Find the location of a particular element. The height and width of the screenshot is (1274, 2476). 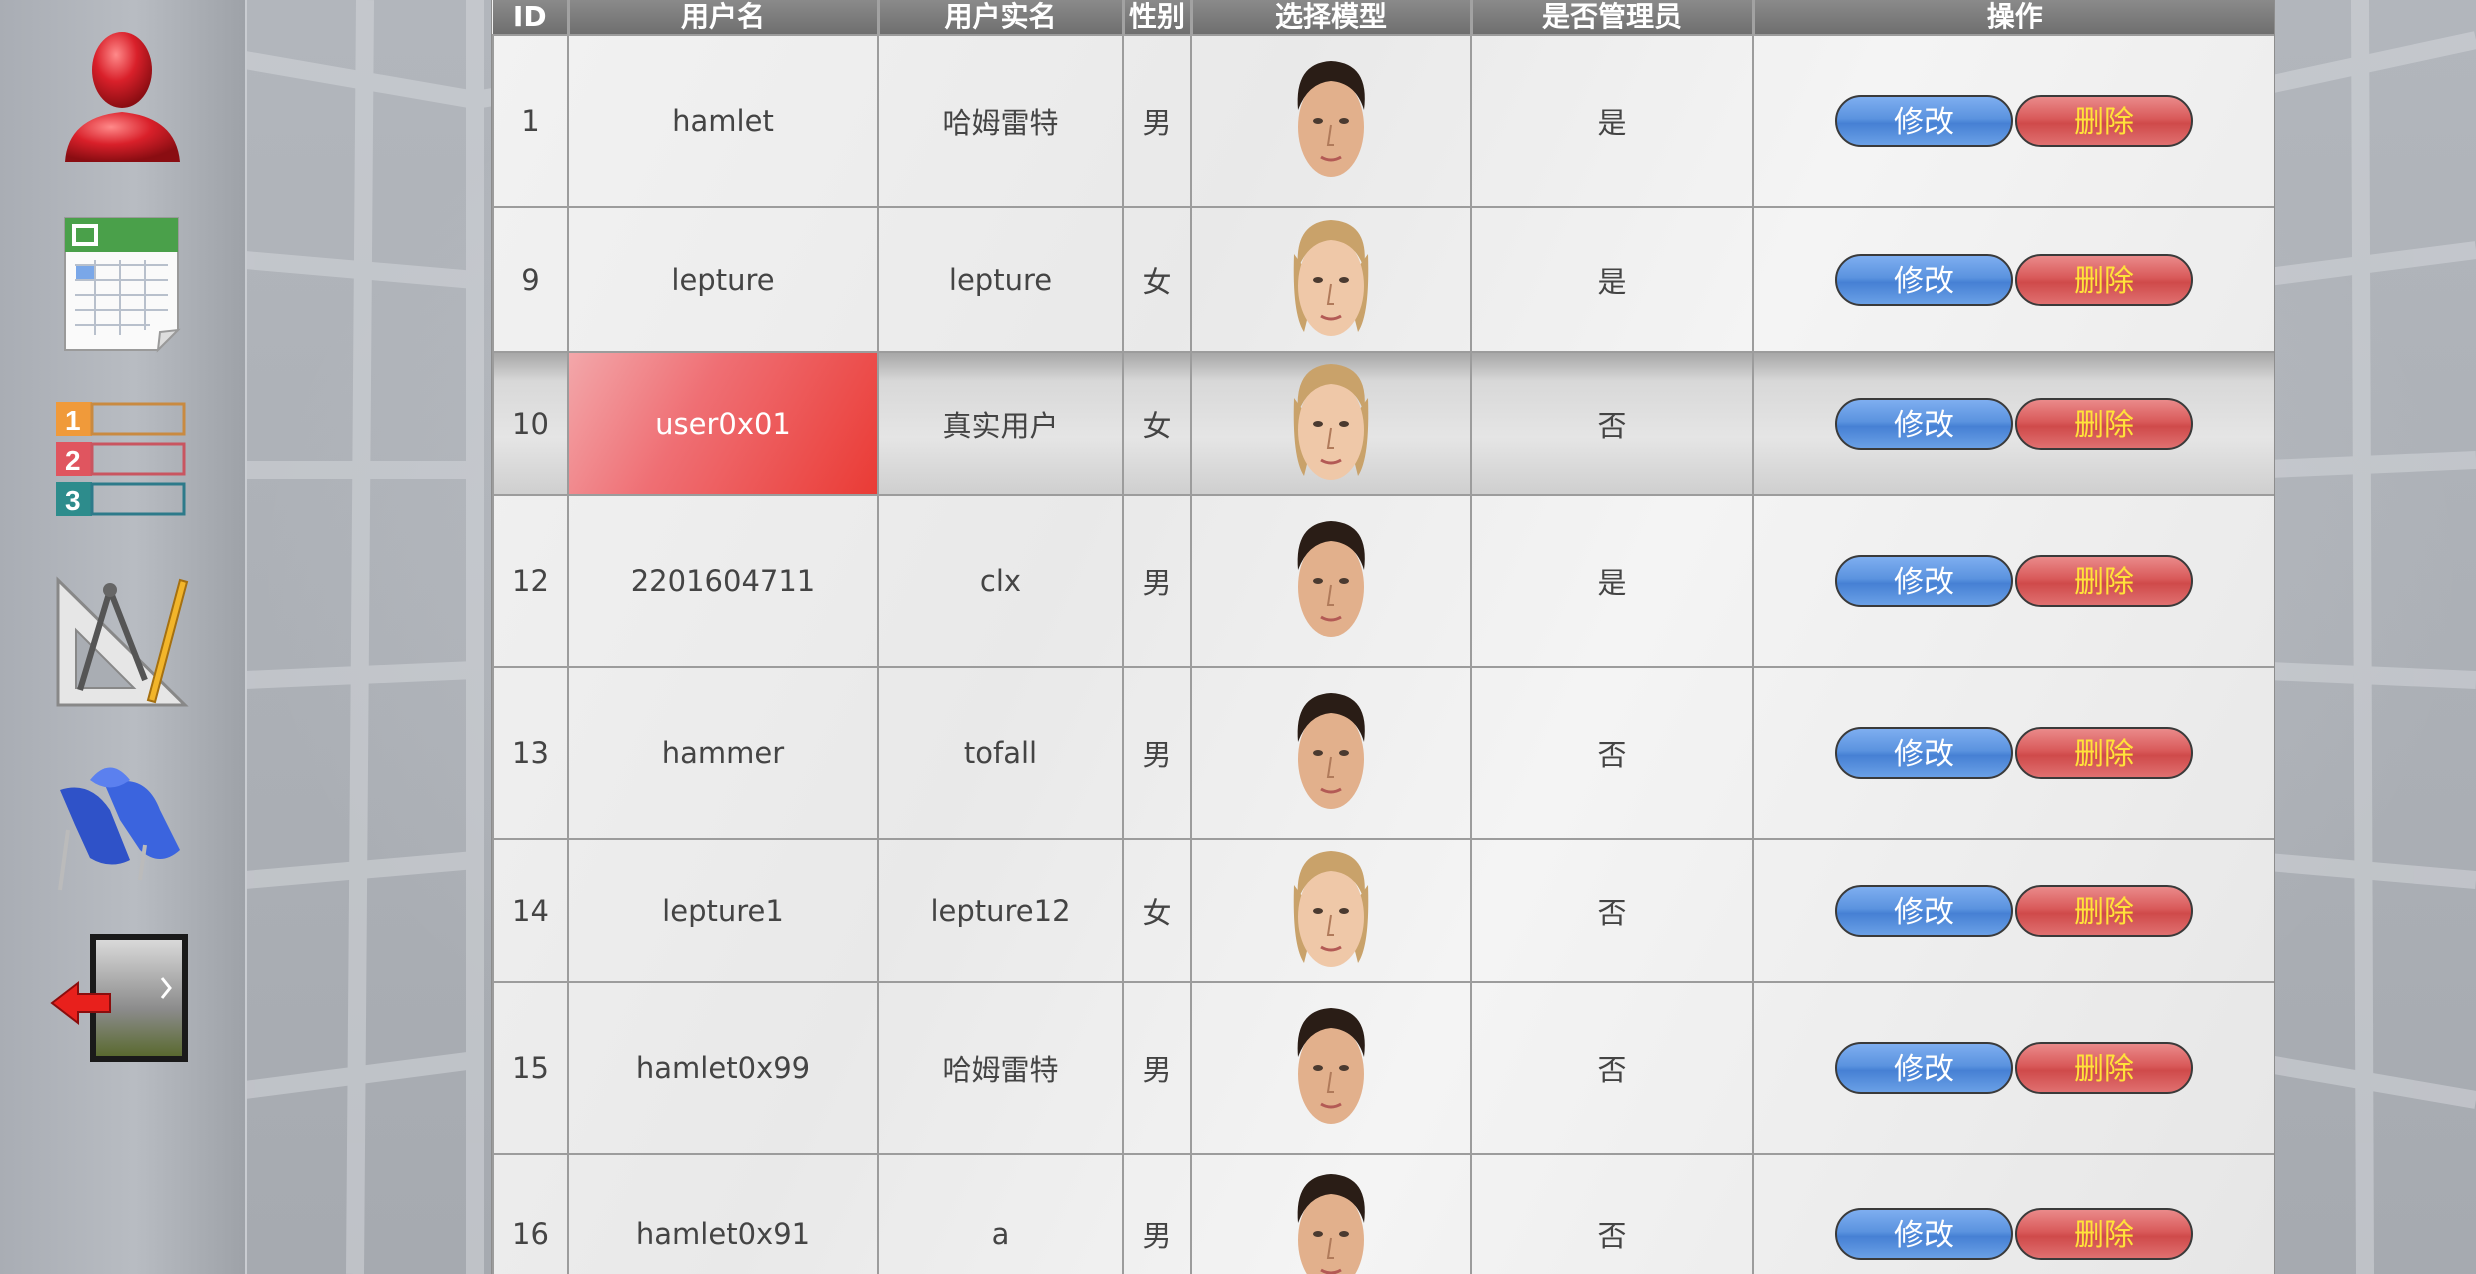

svg-text: 1 is located at coordinates (73, 420).